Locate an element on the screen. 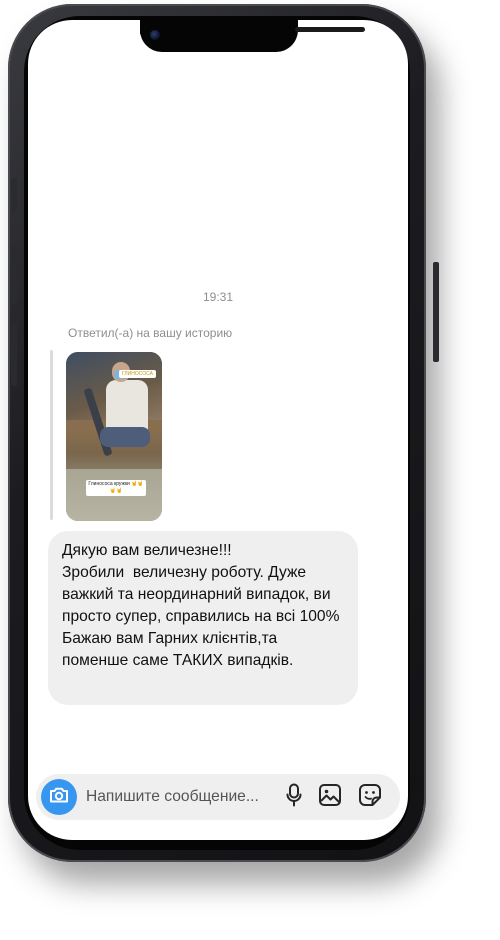 Image resolution: width=500 pixels, height=940 pixels. gallery-button is located at coordinates (330, 797).